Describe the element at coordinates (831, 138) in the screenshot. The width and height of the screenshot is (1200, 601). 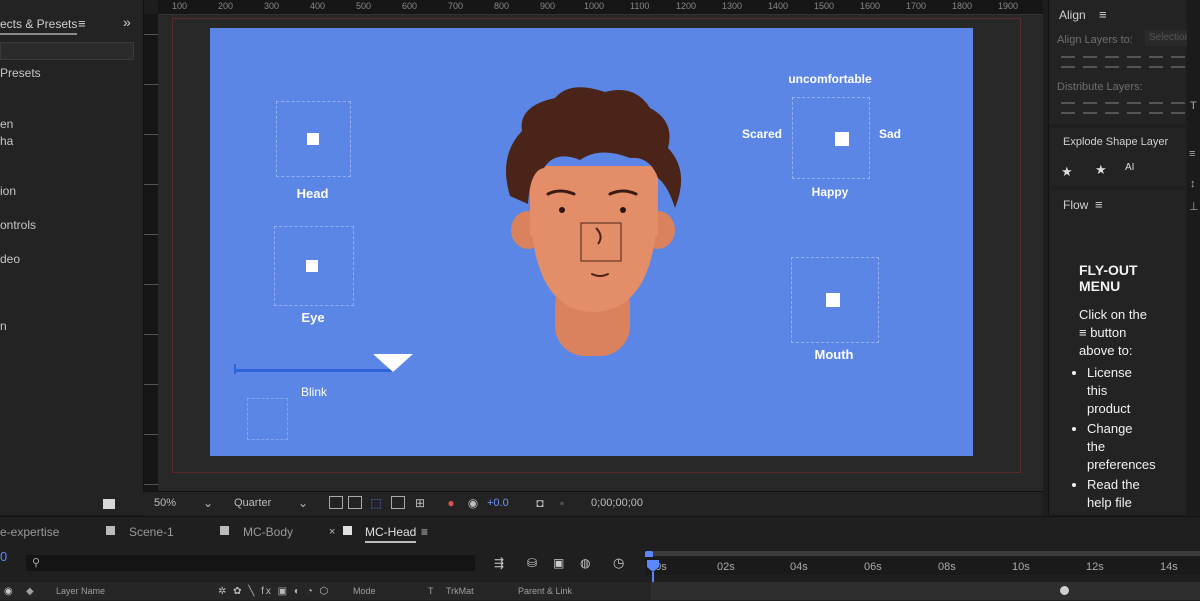
I see `emotion-controller-box` at that location.